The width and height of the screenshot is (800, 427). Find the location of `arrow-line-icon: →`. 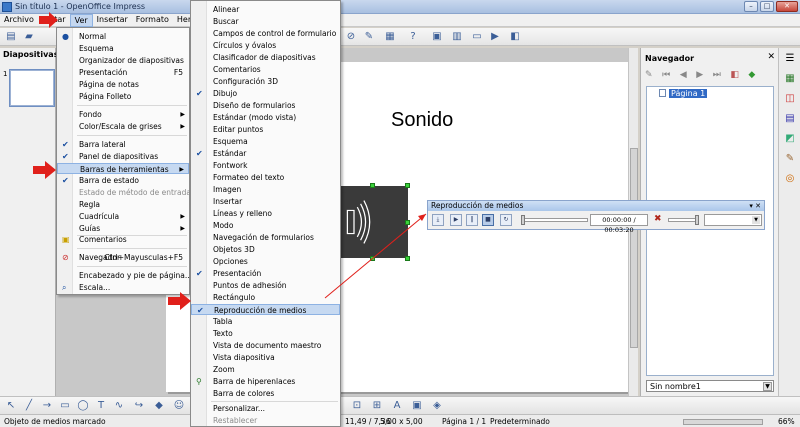

arrow-line-icon: → is located at coordinates (47, 405).